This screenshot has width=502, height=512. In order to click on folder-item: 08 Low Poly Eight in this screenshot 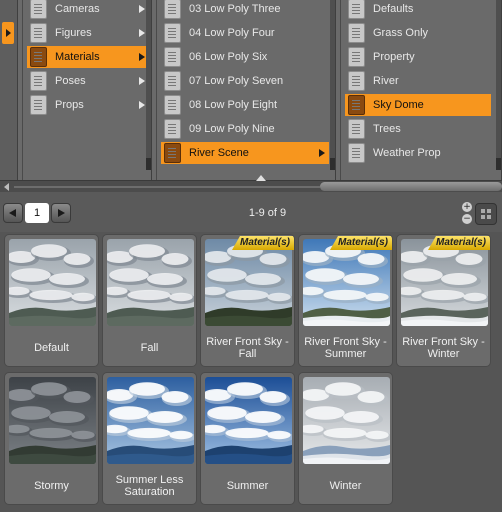, I will do `click(245, 105)`.